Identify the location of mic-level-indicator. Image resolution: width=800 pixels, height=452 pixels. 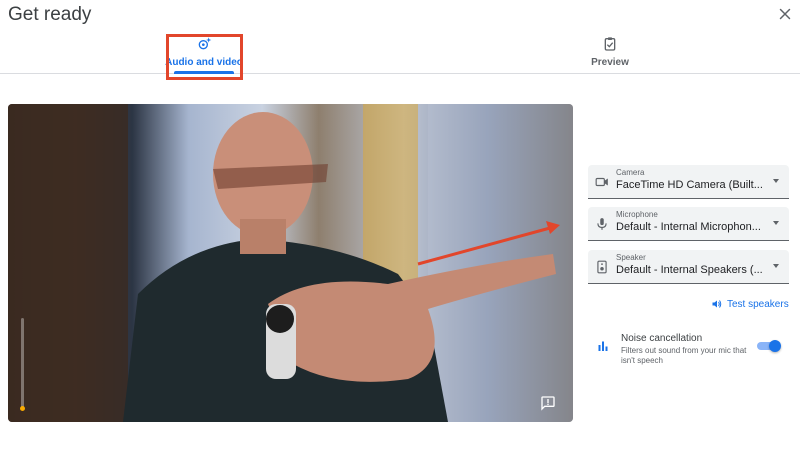
(22, 408).